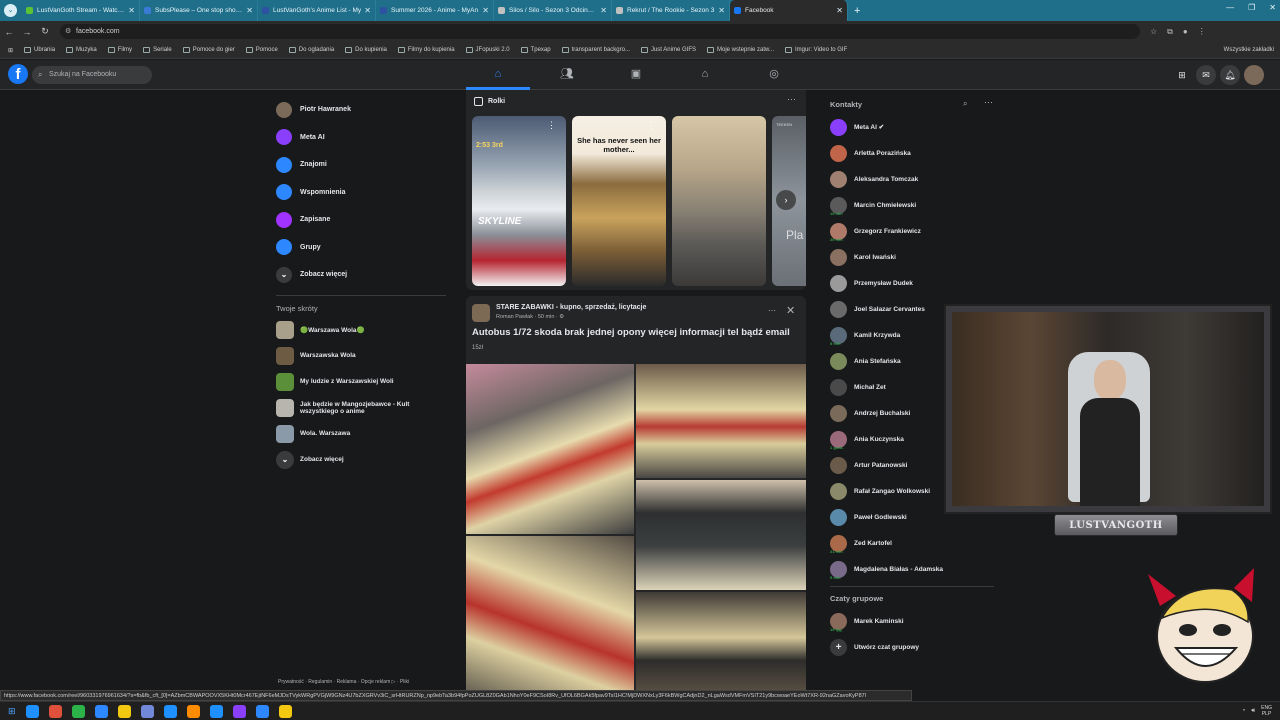 This screenshot has height=720, width=1280. I want to click on bookmark-item: Tpexap, so click(535, 50).